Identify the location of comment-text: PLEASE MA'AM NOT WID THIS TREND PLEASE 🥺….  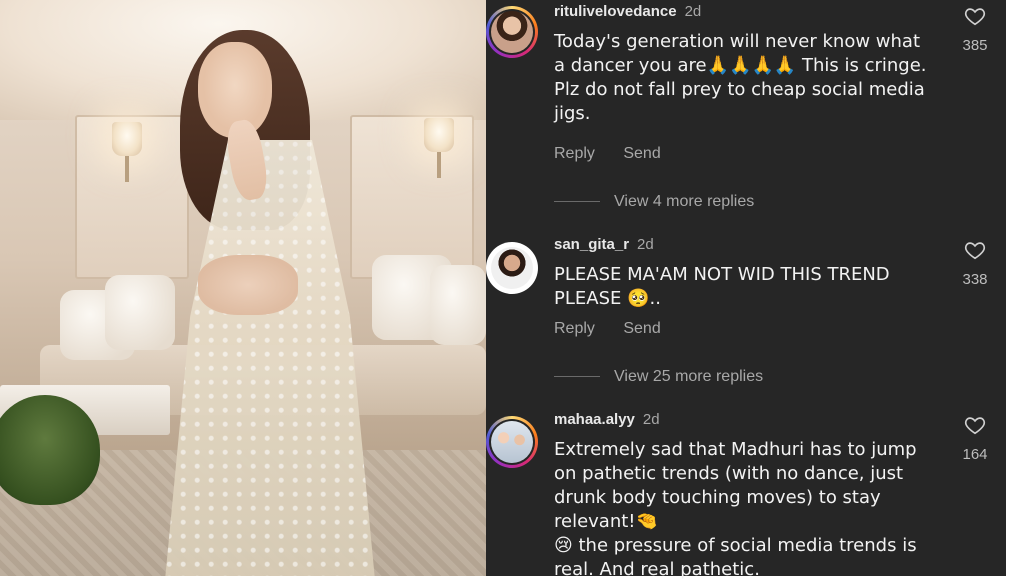
(722, 286).